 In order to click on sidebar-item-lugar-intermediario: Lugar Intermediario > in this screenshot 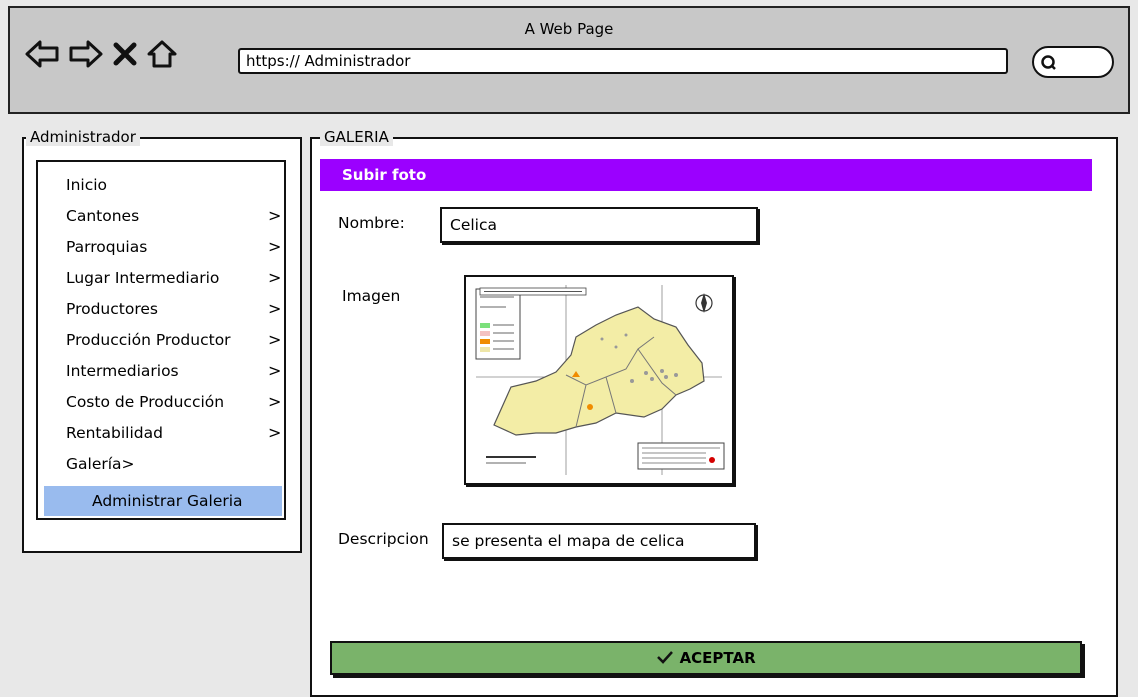, I will do `click(161, 278)`.